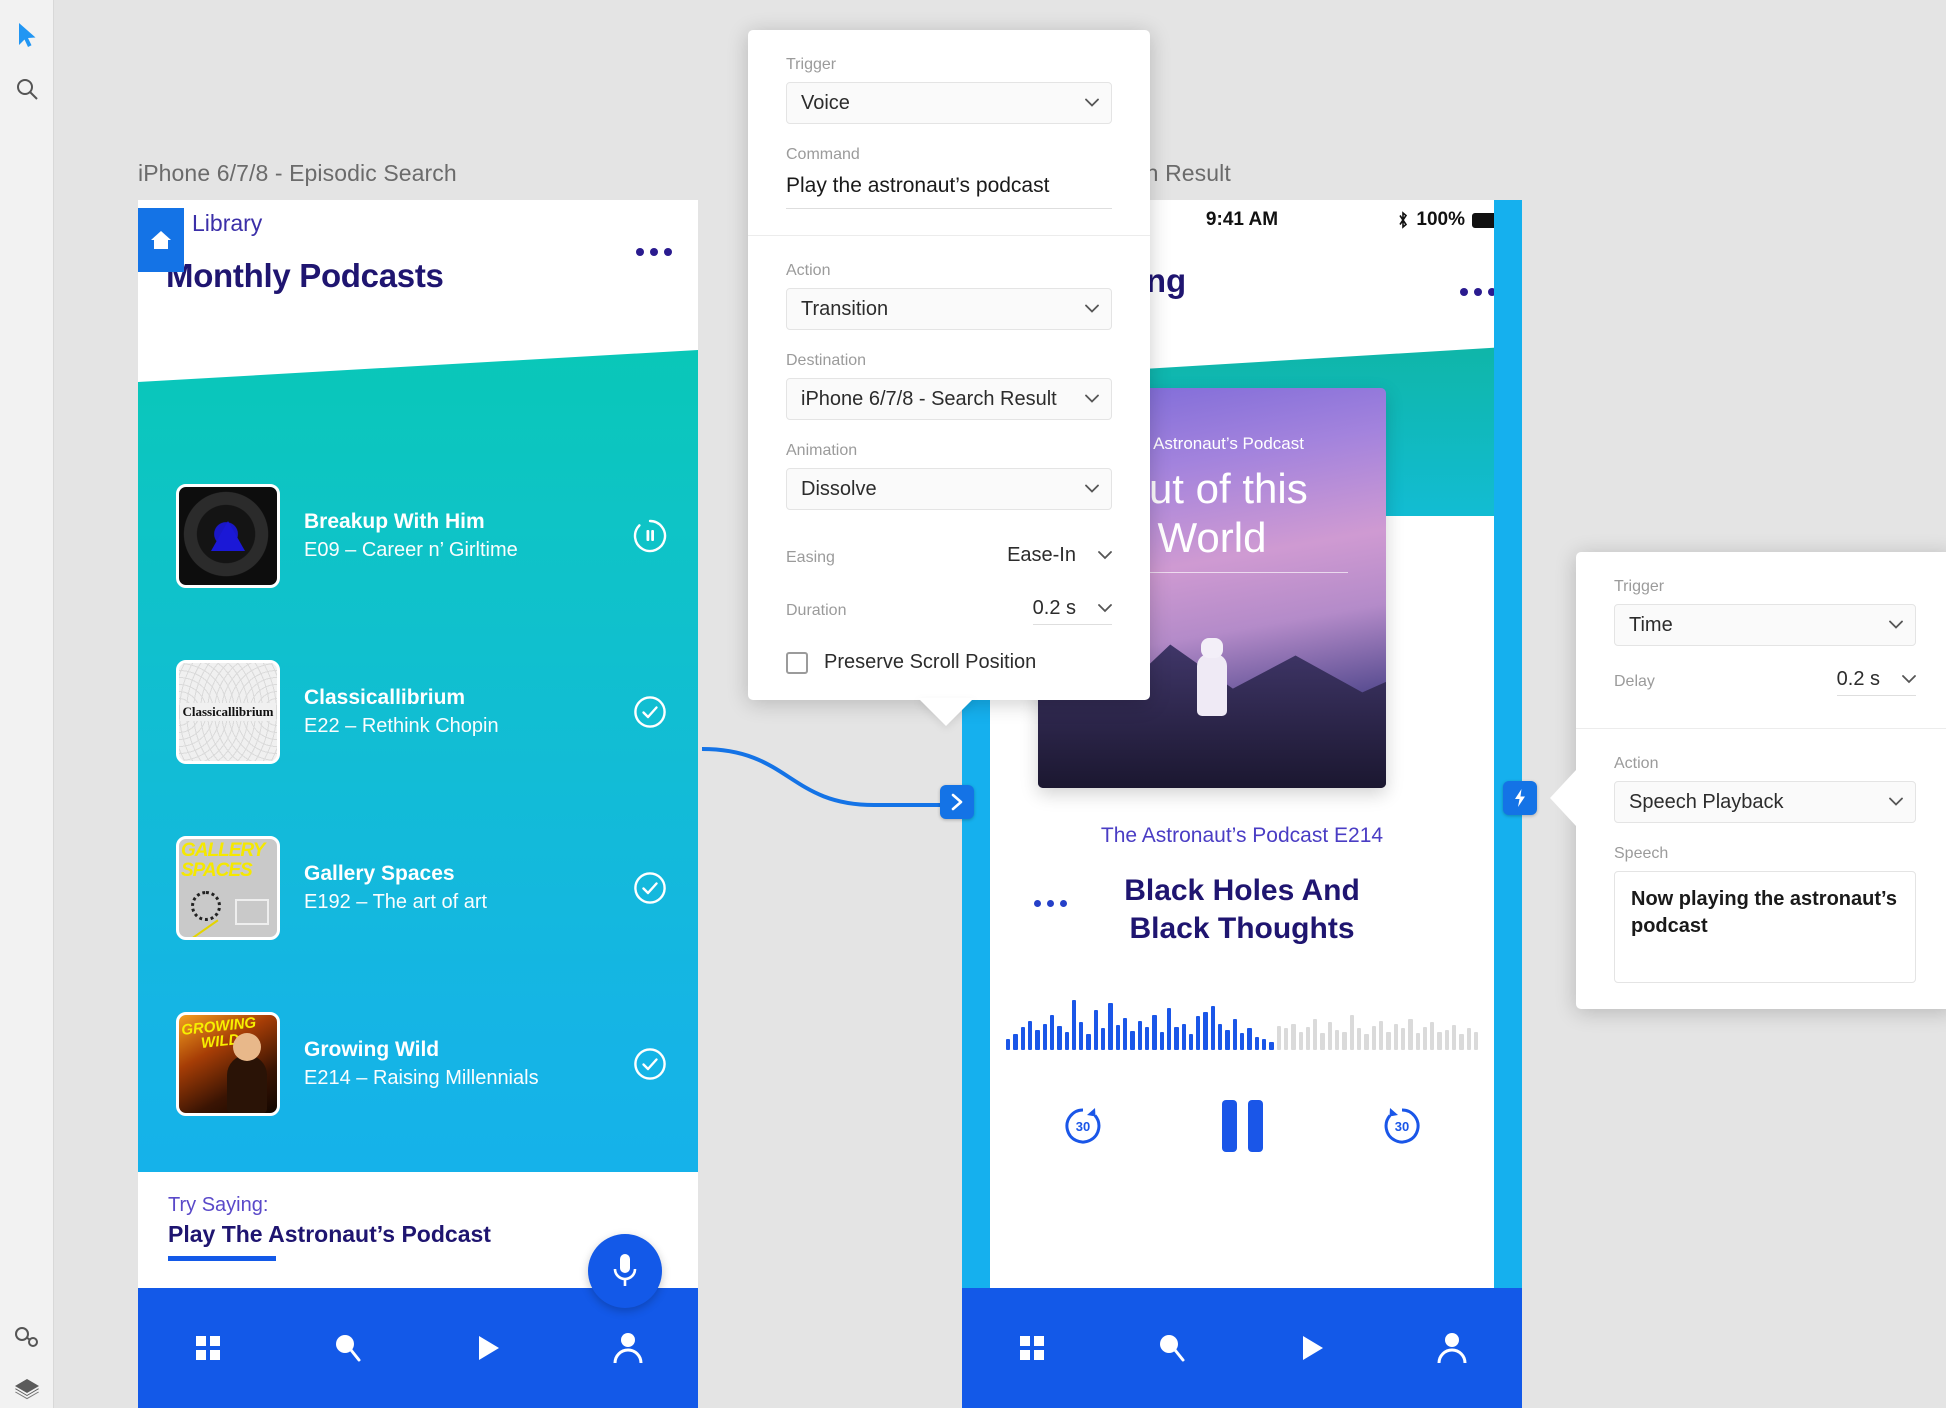 This screenshot has width=1946, height=1408. I want to click on player-controls: 30 30, so click(1242, 1126).